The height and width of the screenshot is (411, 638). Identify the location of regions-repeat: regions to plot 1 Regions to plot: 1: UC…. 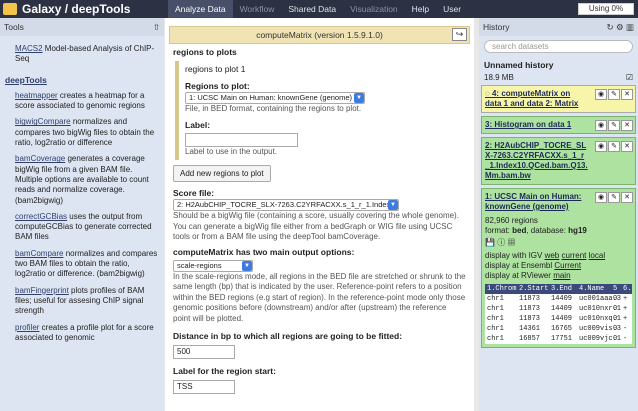
(320, 110).